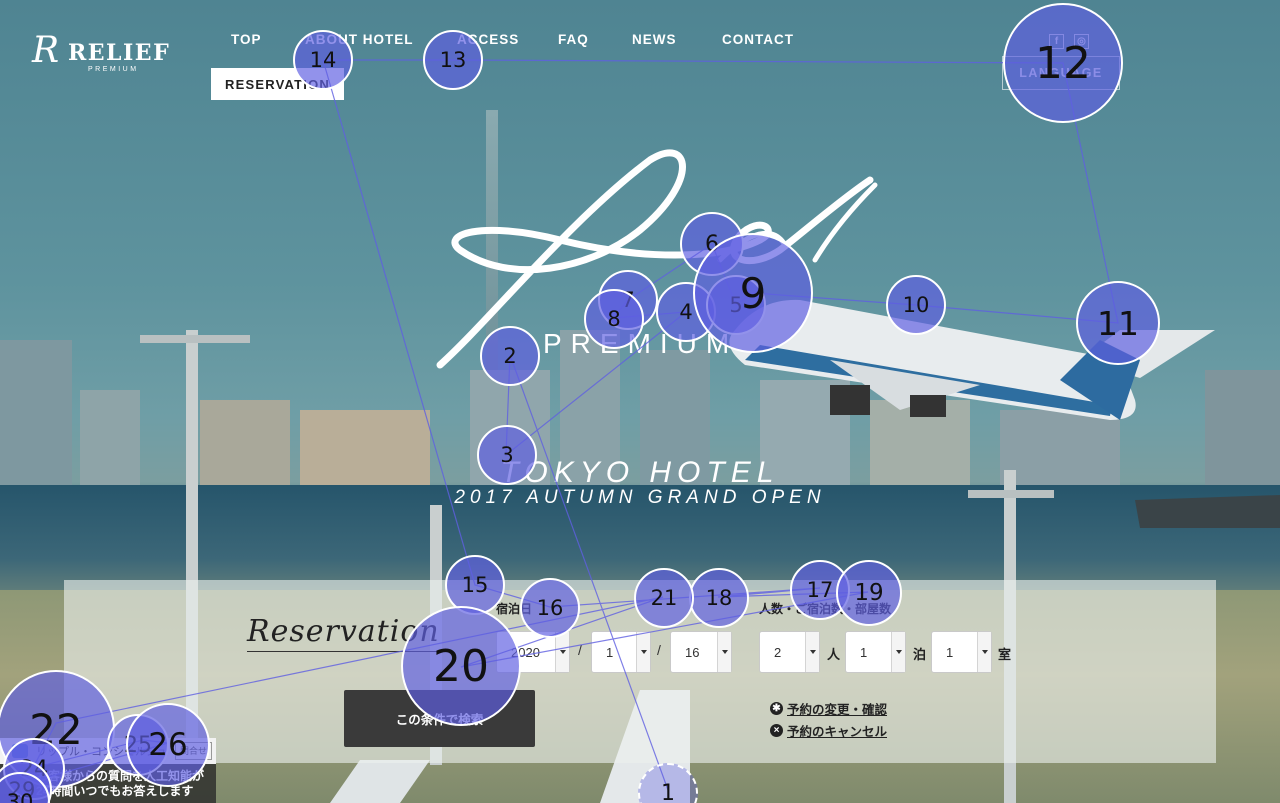 The width and height of the screenshot is (1280, 803). What do you see at coordinates (277, 84) in the screenshot?
I see `reservation-button: RESERVATION` at bounding box center [277, 84].